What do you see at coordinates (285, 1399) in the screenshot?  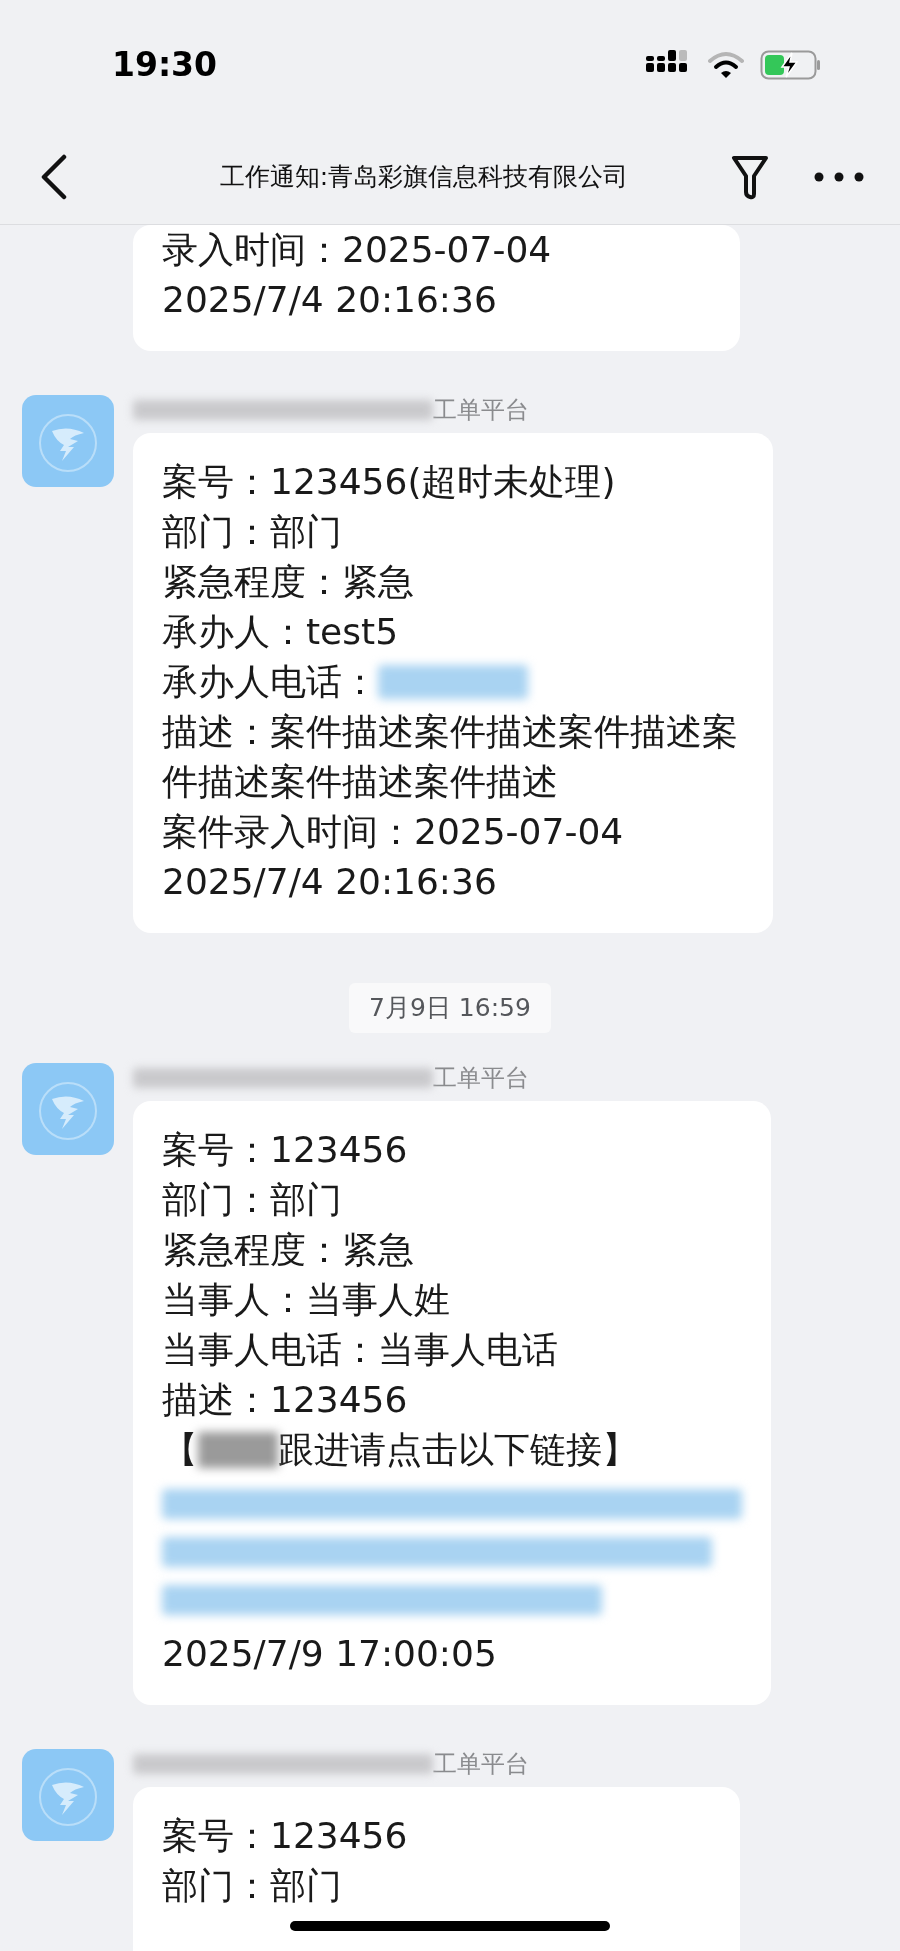 I see `message-line: 描述：123456` at bounding box center [285, 1399].